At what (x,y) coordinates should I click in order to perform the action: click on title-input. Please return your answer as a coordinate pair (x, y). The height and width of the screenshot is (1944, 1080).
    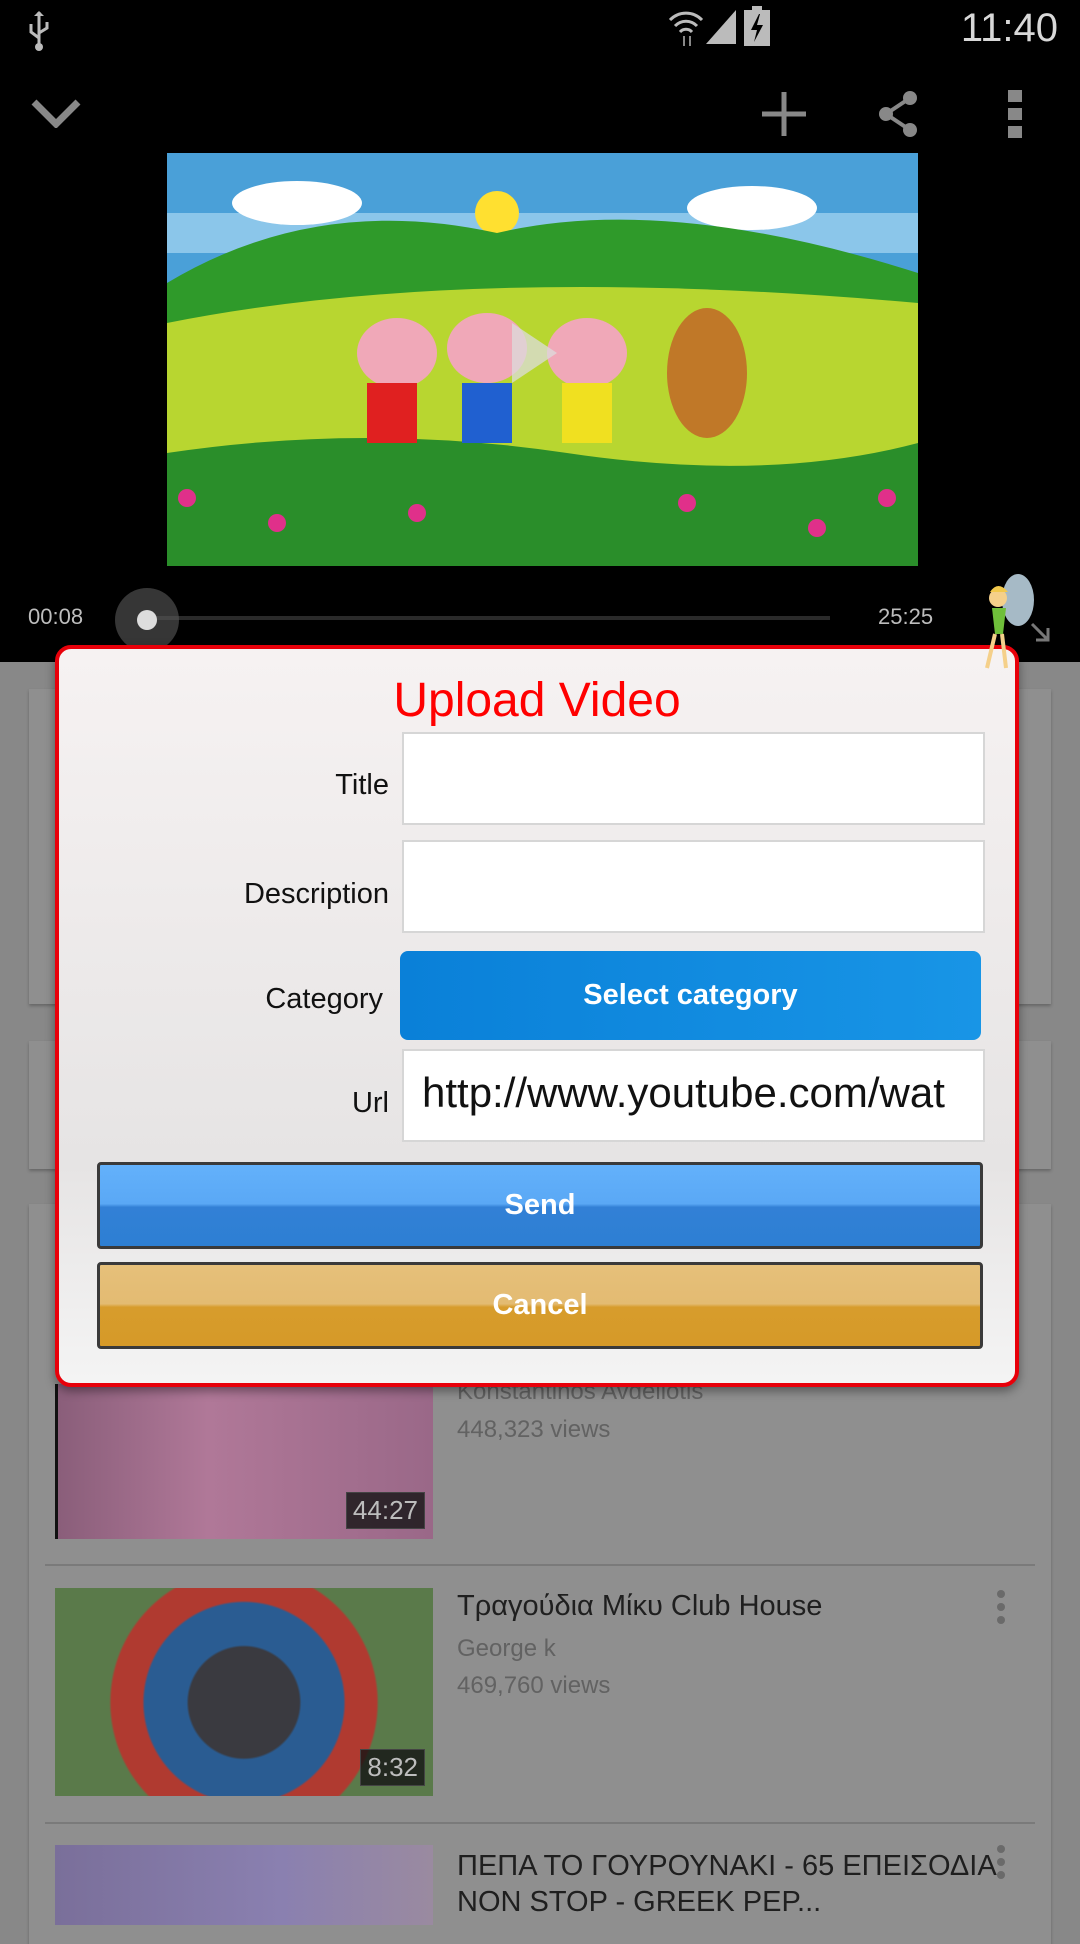
    Looking at the image, I should click on (693, 778).